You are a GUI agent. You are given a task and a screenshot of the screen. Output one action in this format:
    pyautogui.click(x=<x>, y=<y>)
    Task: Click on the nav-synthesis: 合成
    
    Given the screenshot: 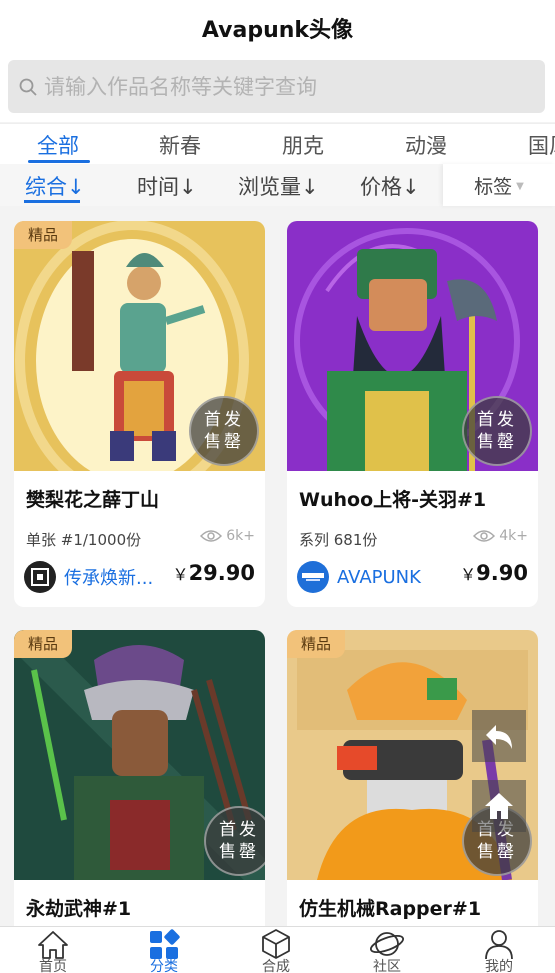 What is the action you would take?
    pyautogui.click(x=276, y=950)
    